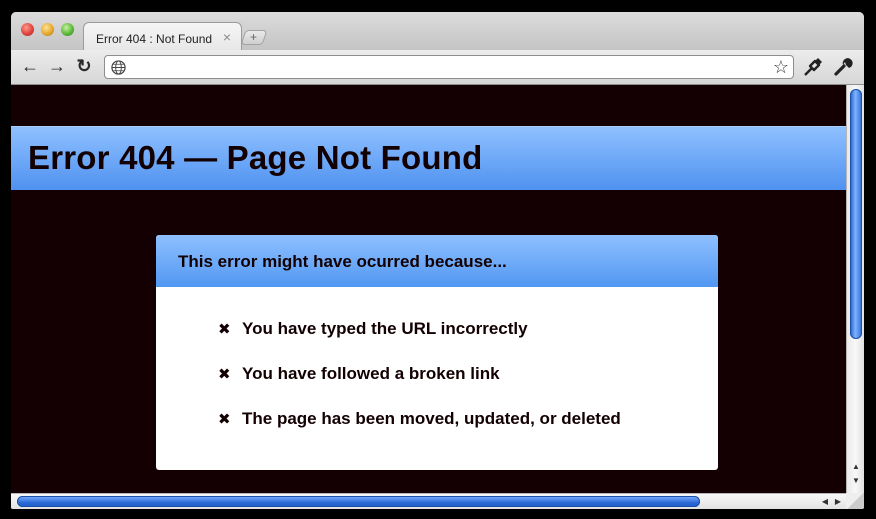 The width and height of the screenshot is (876, 519). Describe the element at coordinates (843, 67) in the screenshot. I see `wrench-icon` at that location.